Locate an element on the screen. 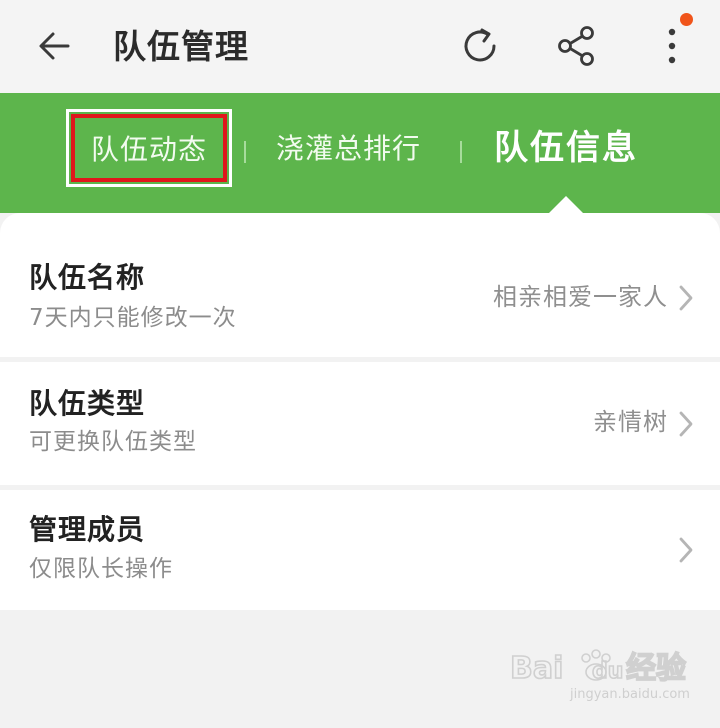  tab-watering-ranking: 浇灌总排行 is located at coordinates (348, 149).